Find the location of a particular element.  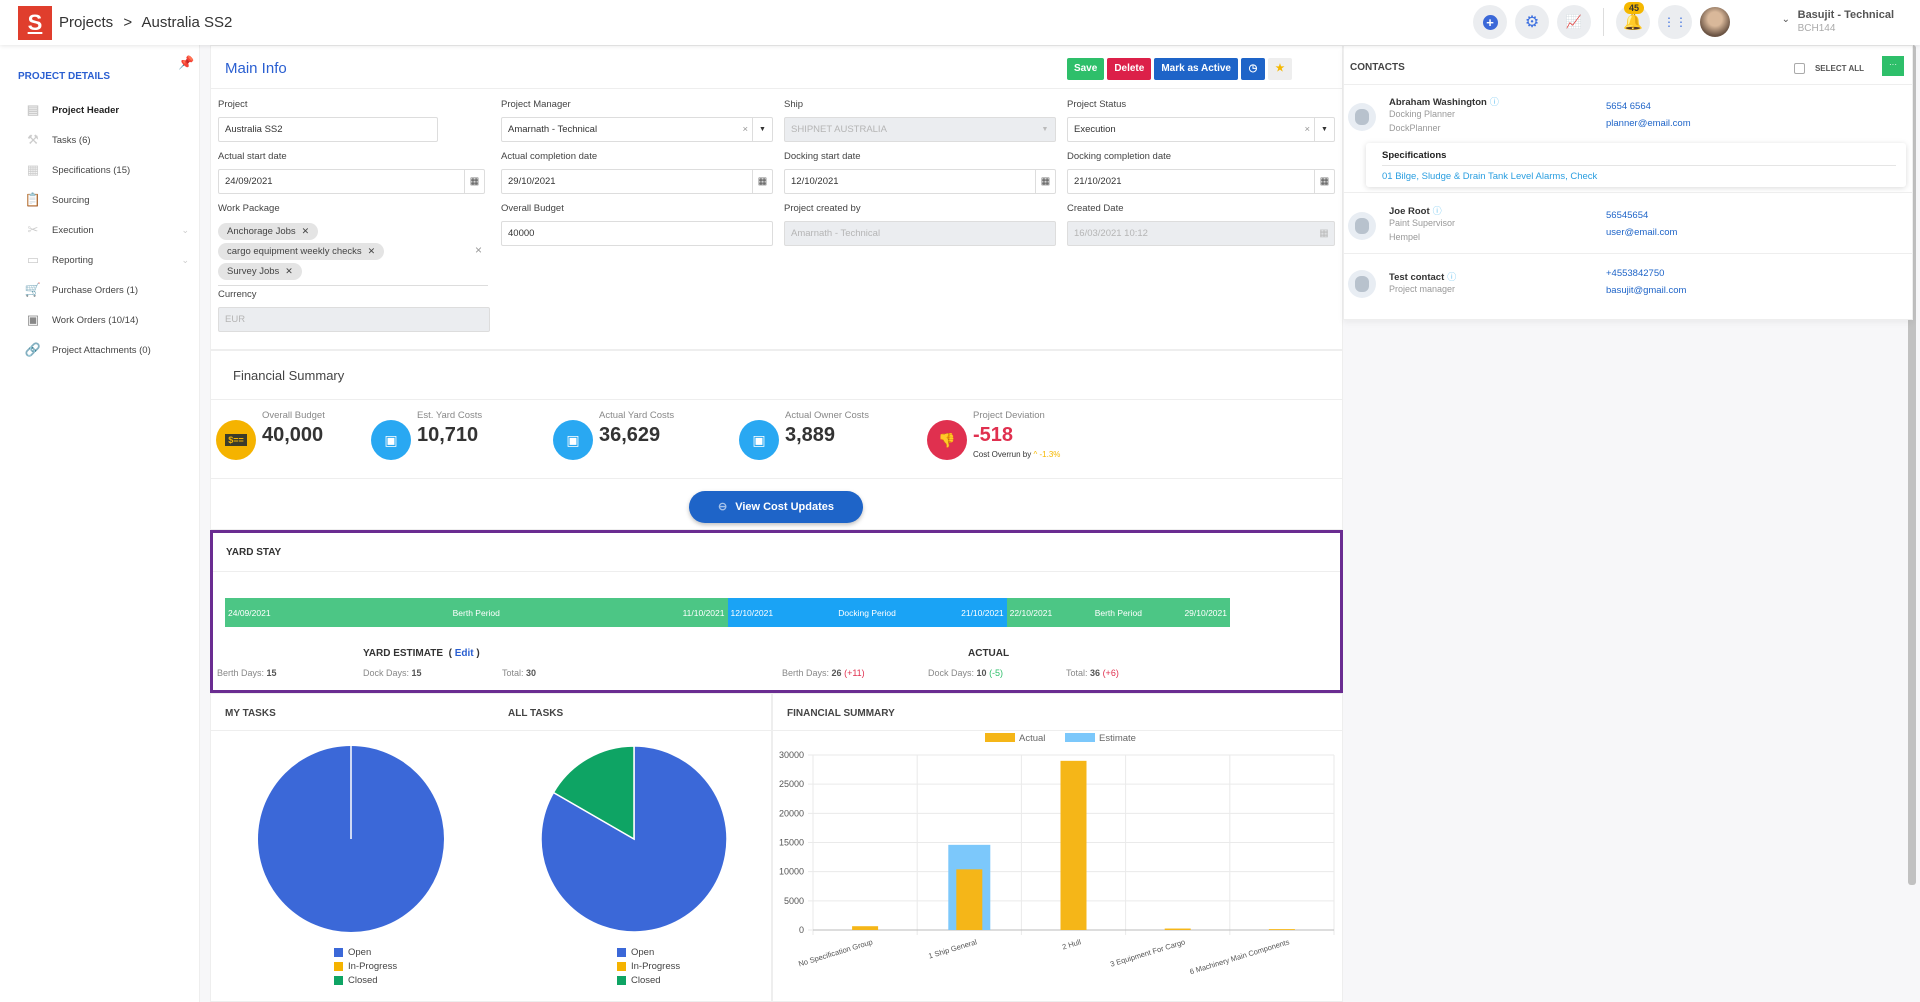

sidebar-item-execution: ✂ Execution ⌄ is located at coordinates (106, 230).